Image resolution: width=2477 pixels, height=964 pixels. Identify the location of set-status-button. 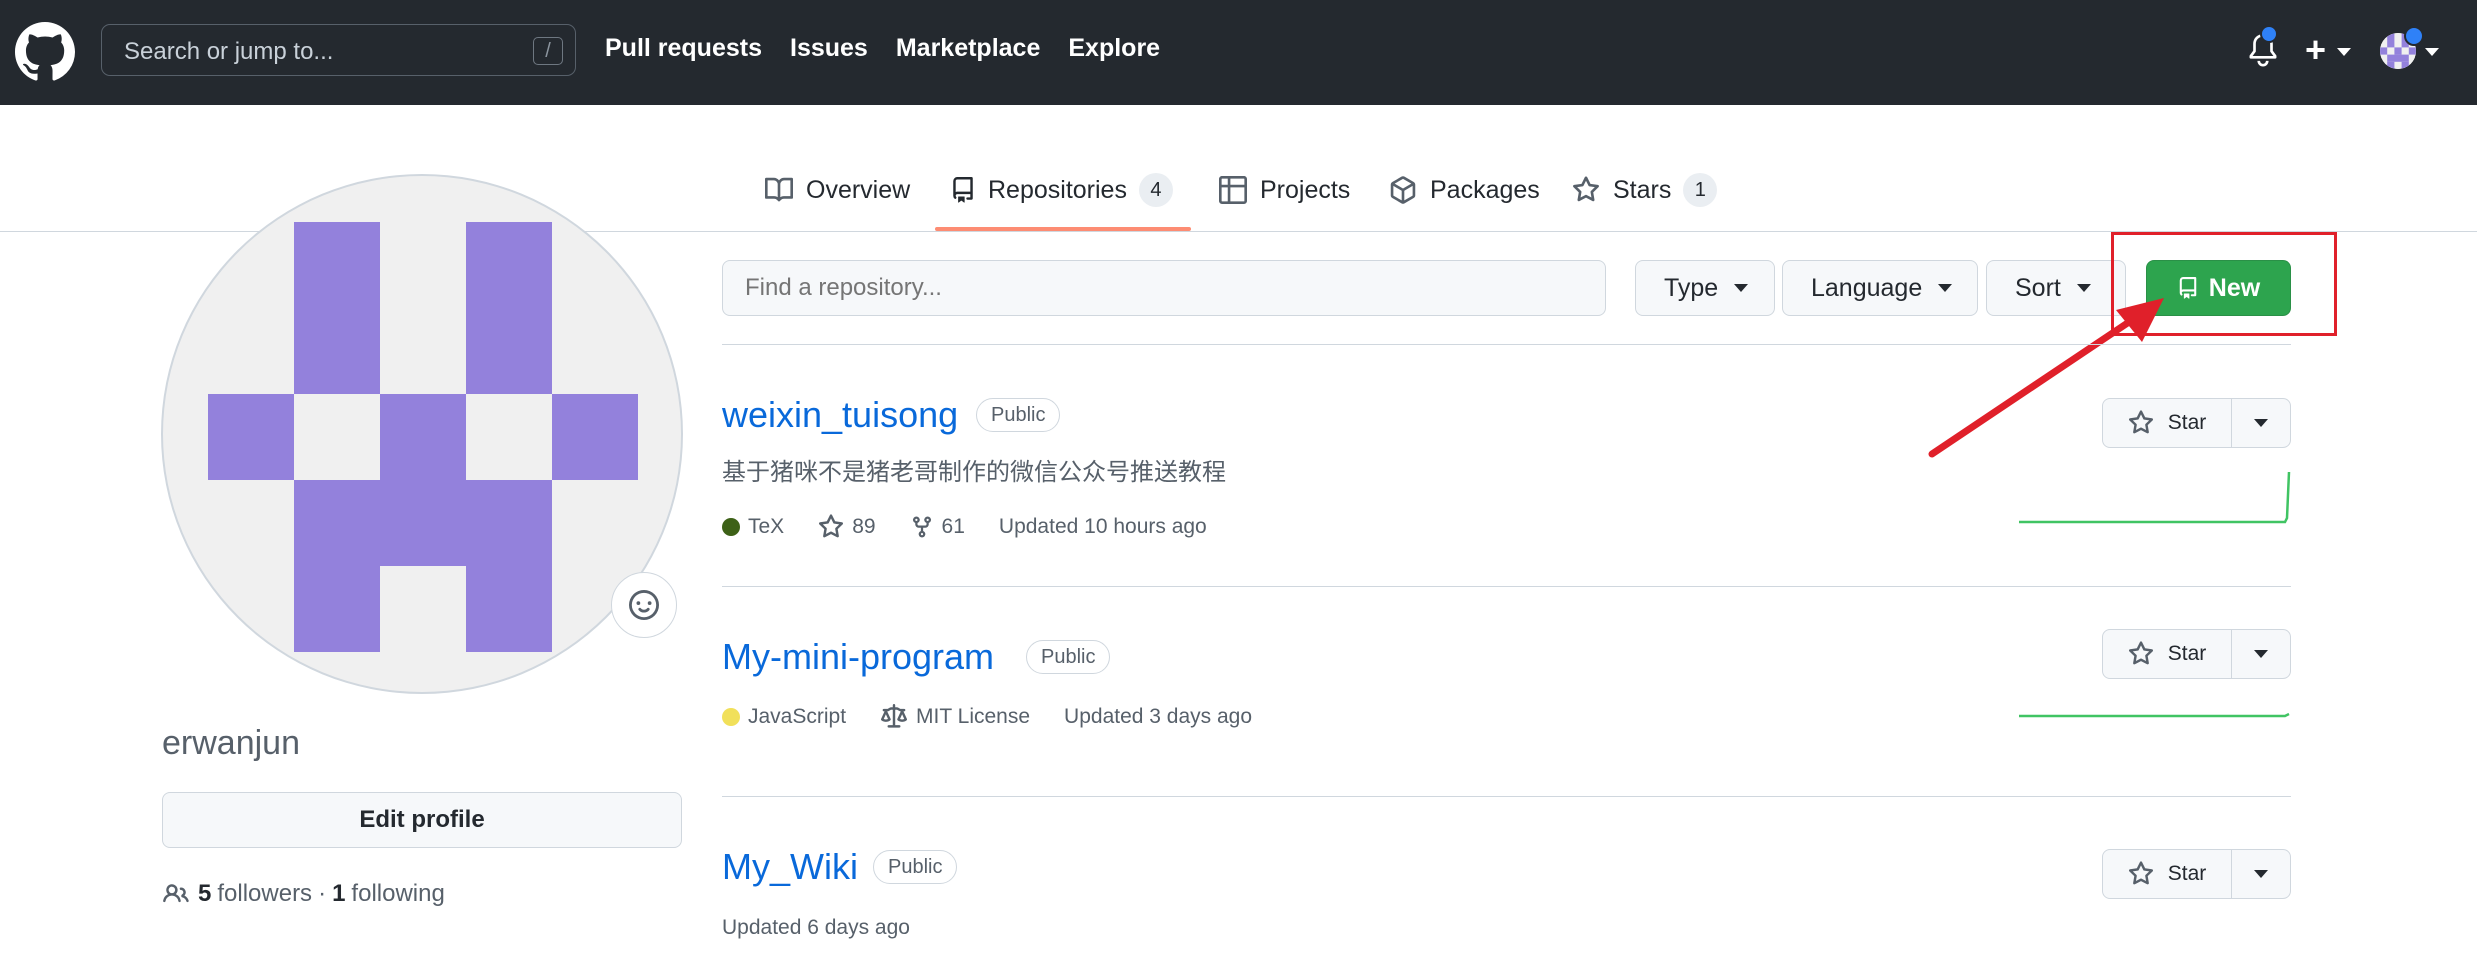
(644, 605).